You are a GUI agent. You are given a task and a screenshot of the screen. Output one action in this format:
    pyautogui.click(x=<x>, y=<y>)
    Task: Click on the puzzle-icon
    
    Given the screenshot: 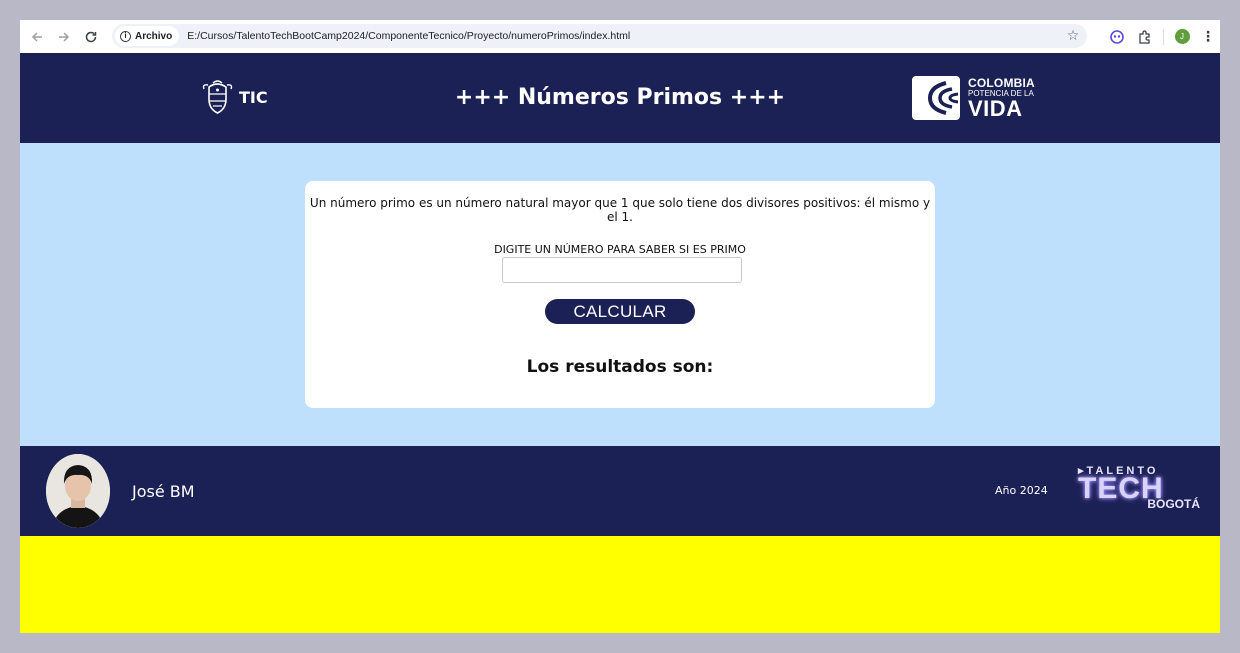 What is the action you would take?
    pyautogui.click(x=1145, y=37)
    